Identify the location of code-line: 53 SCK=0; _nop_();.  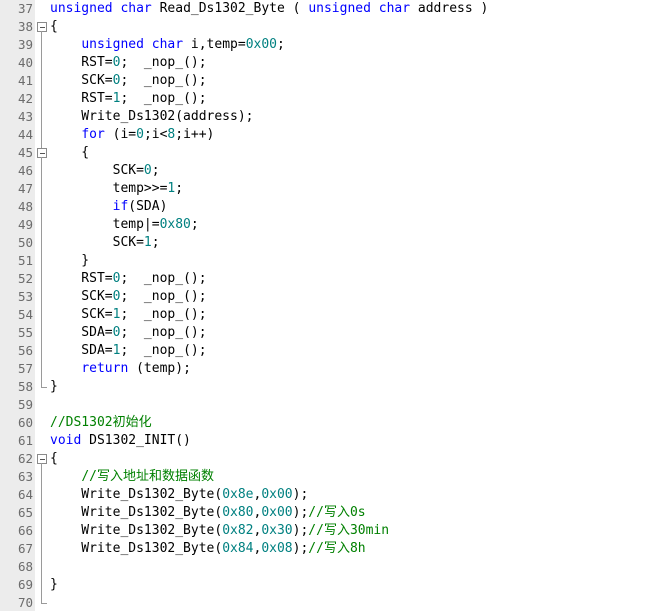
(331, 297).